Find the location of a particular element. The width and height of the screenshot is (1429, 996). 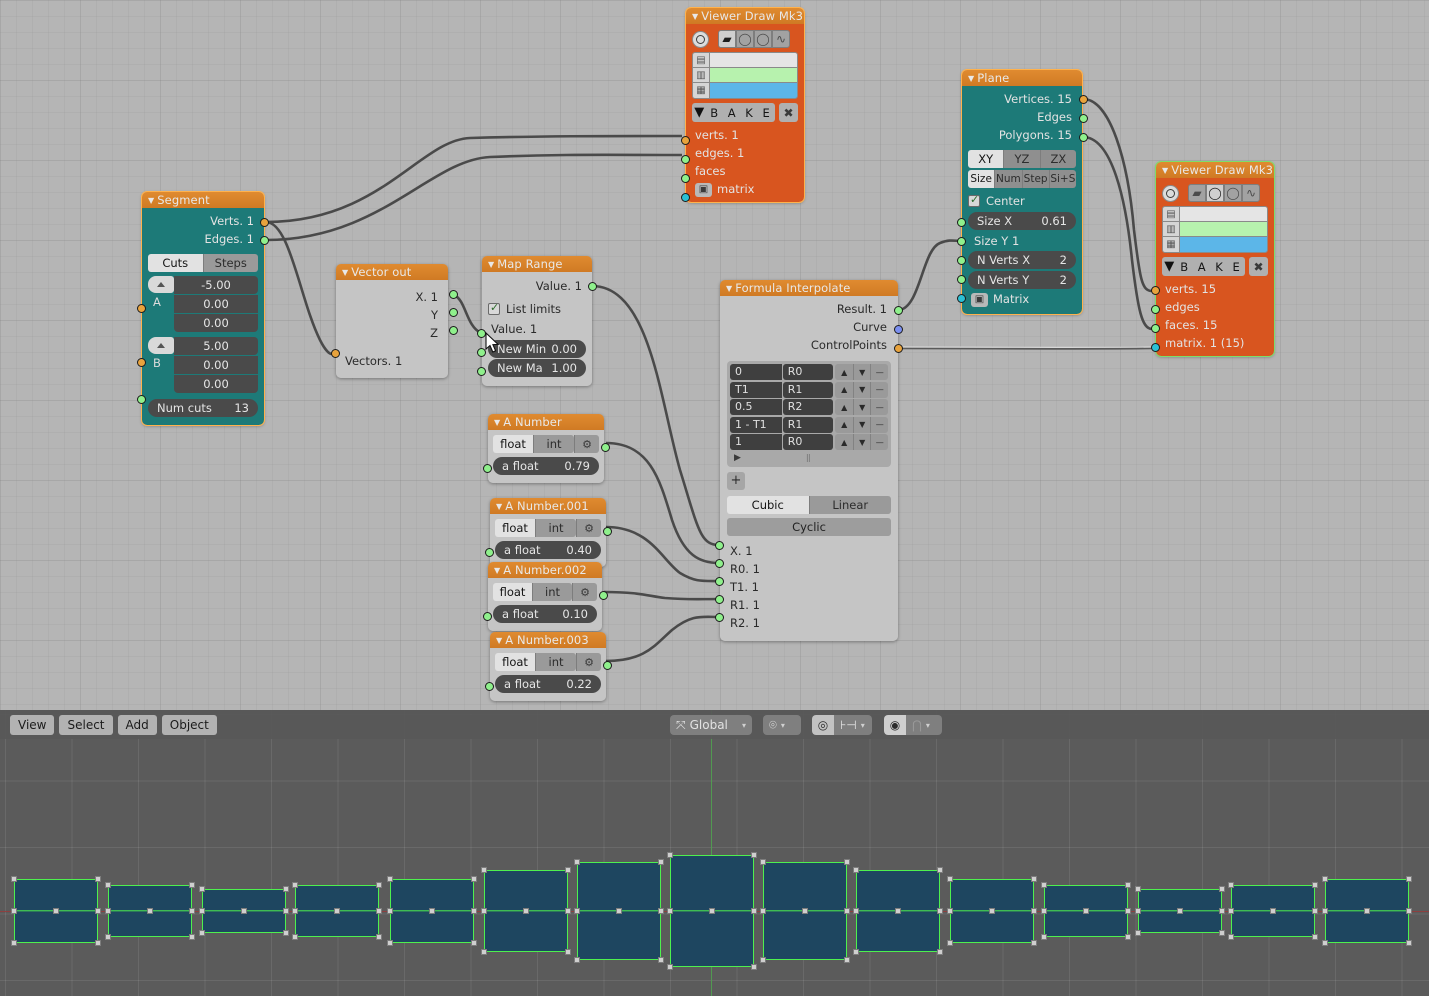

output-curve: Curve is located at coordinates (809, 327).